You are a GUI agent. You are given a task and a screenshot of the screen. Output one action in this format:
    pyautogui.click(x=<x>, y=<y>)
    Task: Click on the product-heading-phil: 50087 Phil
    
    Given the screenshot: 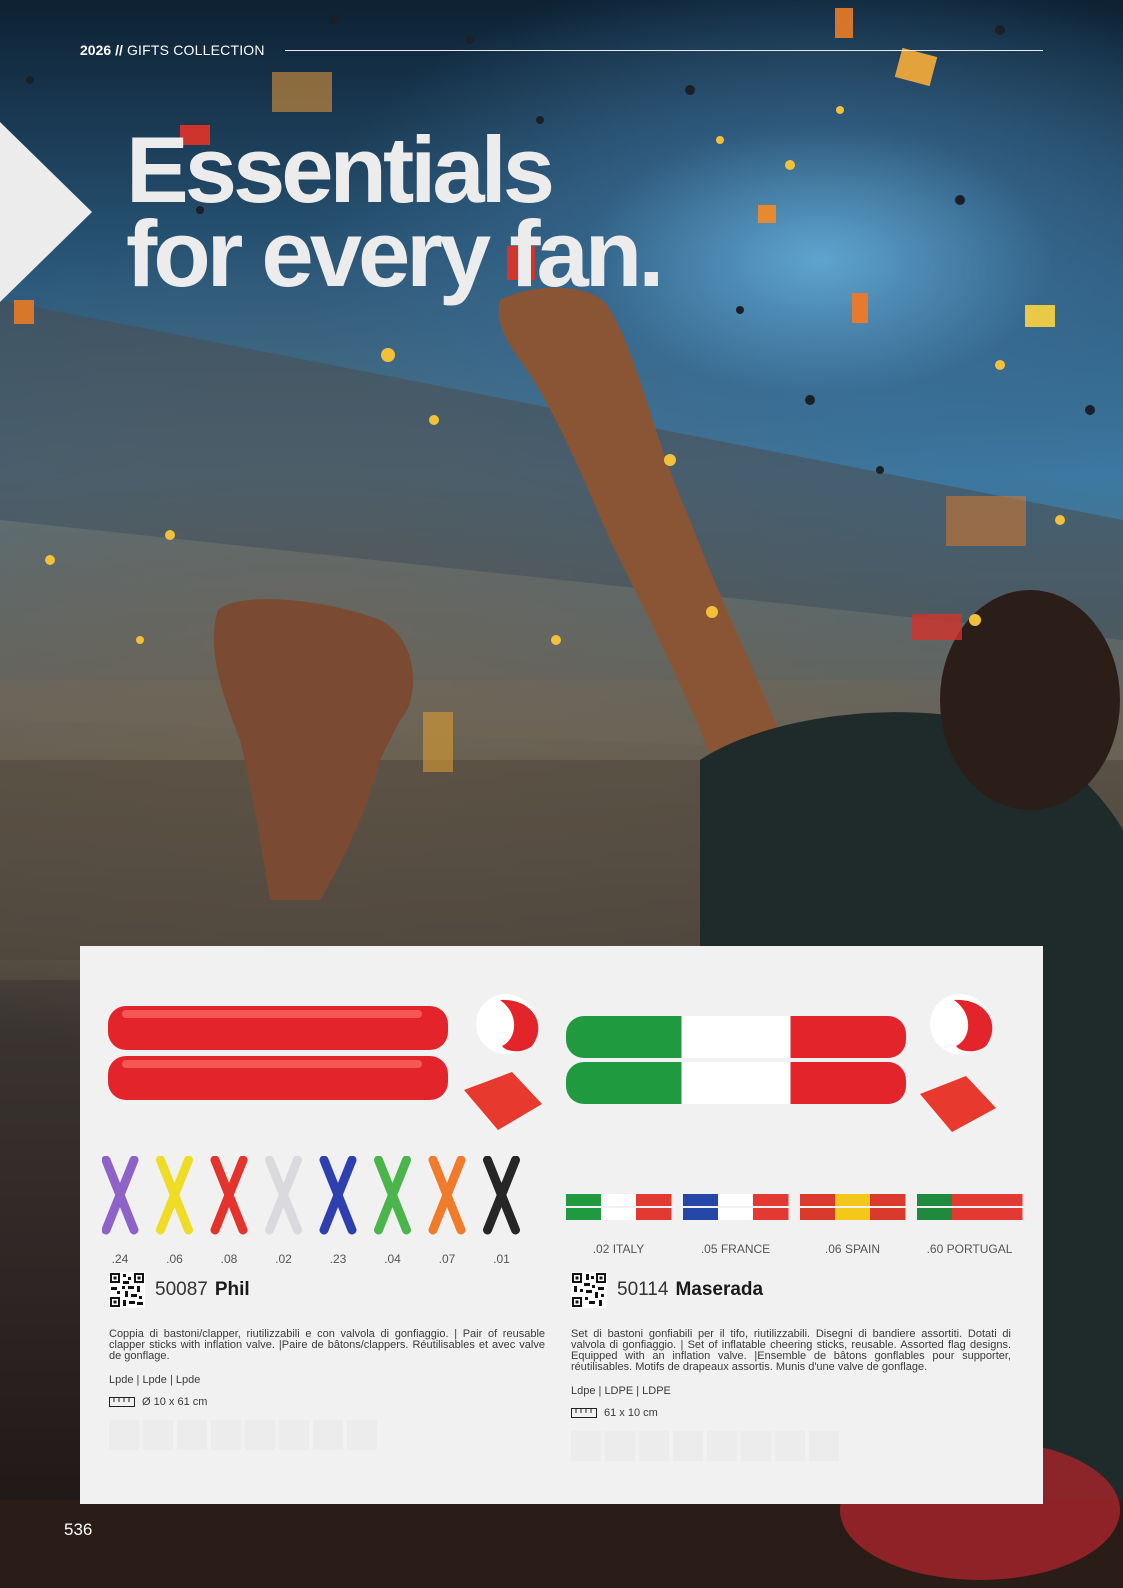 What is the action you would take?
    pyautogui.click(x=179, y=1290)
    